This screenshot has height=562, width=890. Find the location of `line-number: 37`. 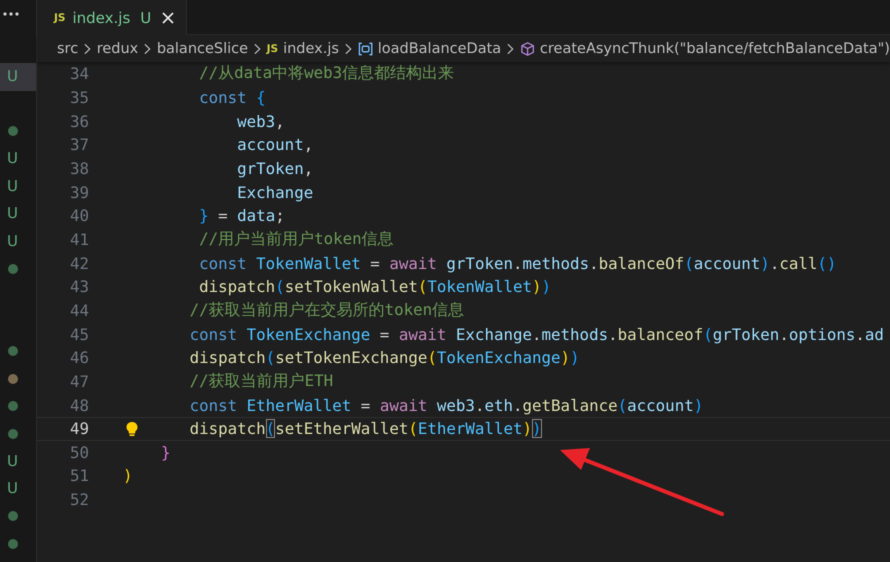

line-number: 37 is located at coordinates (78, 144).